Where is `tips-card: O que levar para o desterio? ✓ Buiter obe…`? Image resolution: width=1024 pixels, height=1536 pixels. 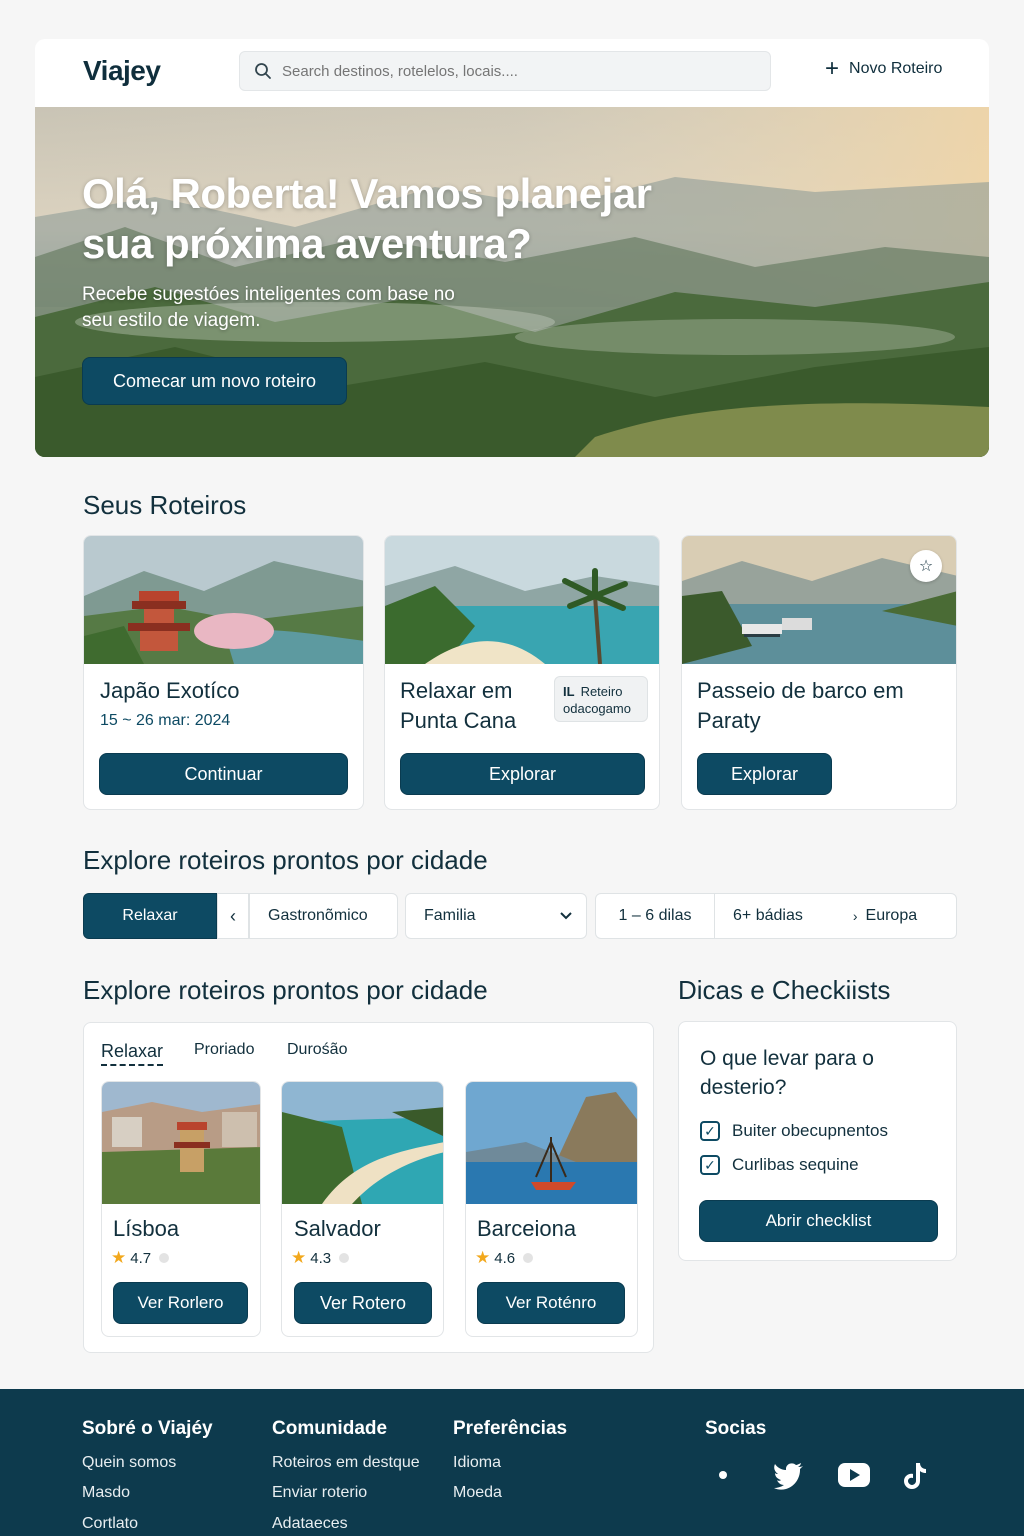
tips-card: O que levar para o desterio? ✓ Buiter obe… is located at coordinates (817, 1141).